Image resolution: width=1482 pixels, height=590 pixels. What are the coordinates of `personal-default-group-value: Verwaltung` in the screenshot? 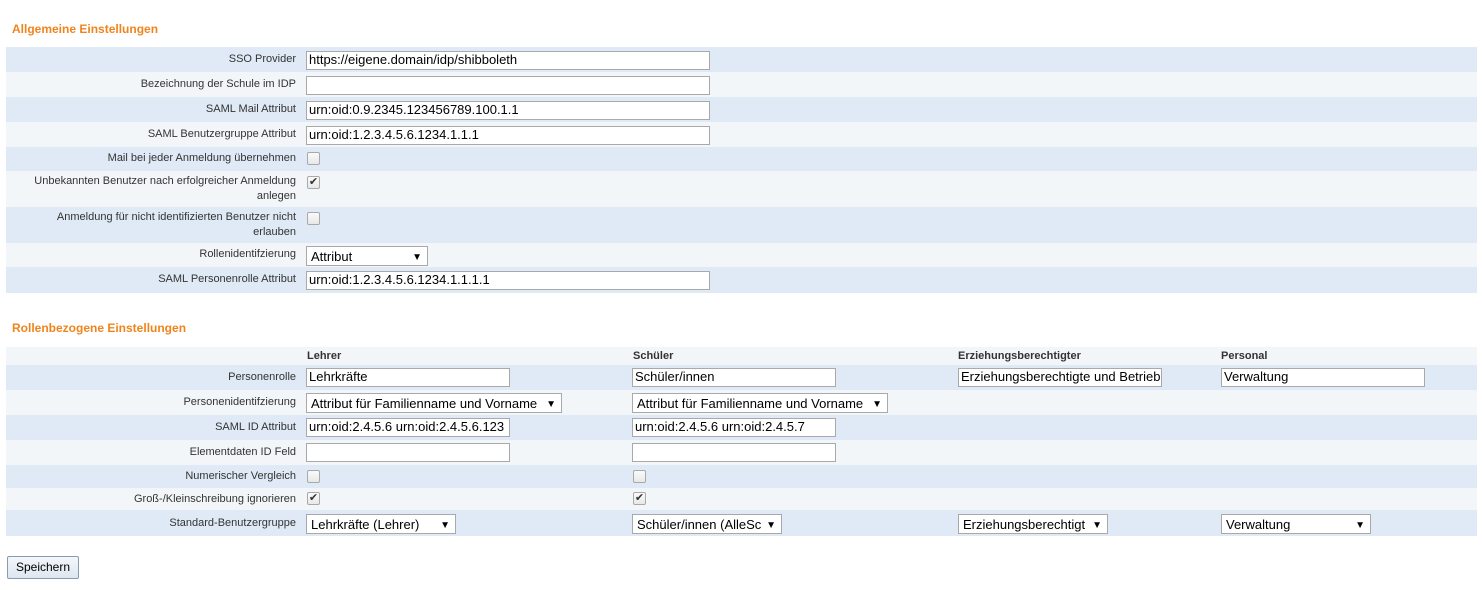 It's located at (1258, 524).